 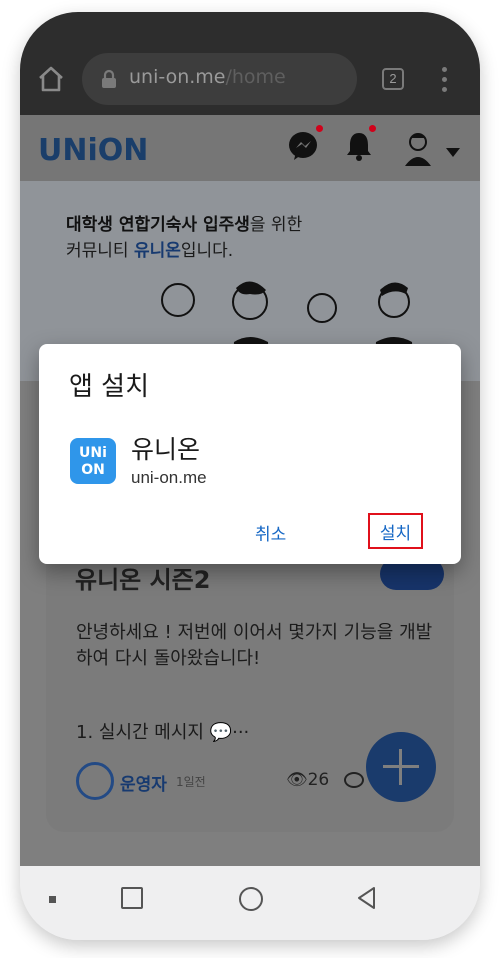 I want to click on bell-notification-dot, so click(x=372, y=128).